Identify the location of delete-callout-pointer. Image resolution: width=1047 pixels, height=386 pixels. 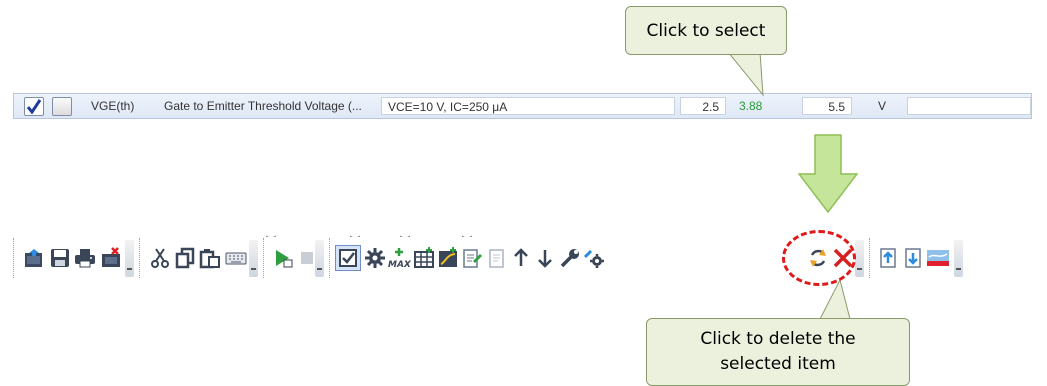
(835, 299).